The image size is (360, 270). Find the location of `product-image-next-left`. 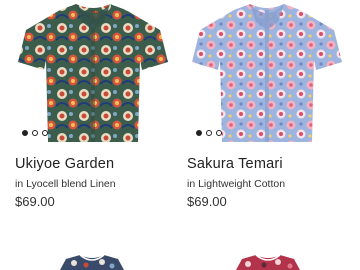

product-image-next-left is located at coordinates (92, 261).